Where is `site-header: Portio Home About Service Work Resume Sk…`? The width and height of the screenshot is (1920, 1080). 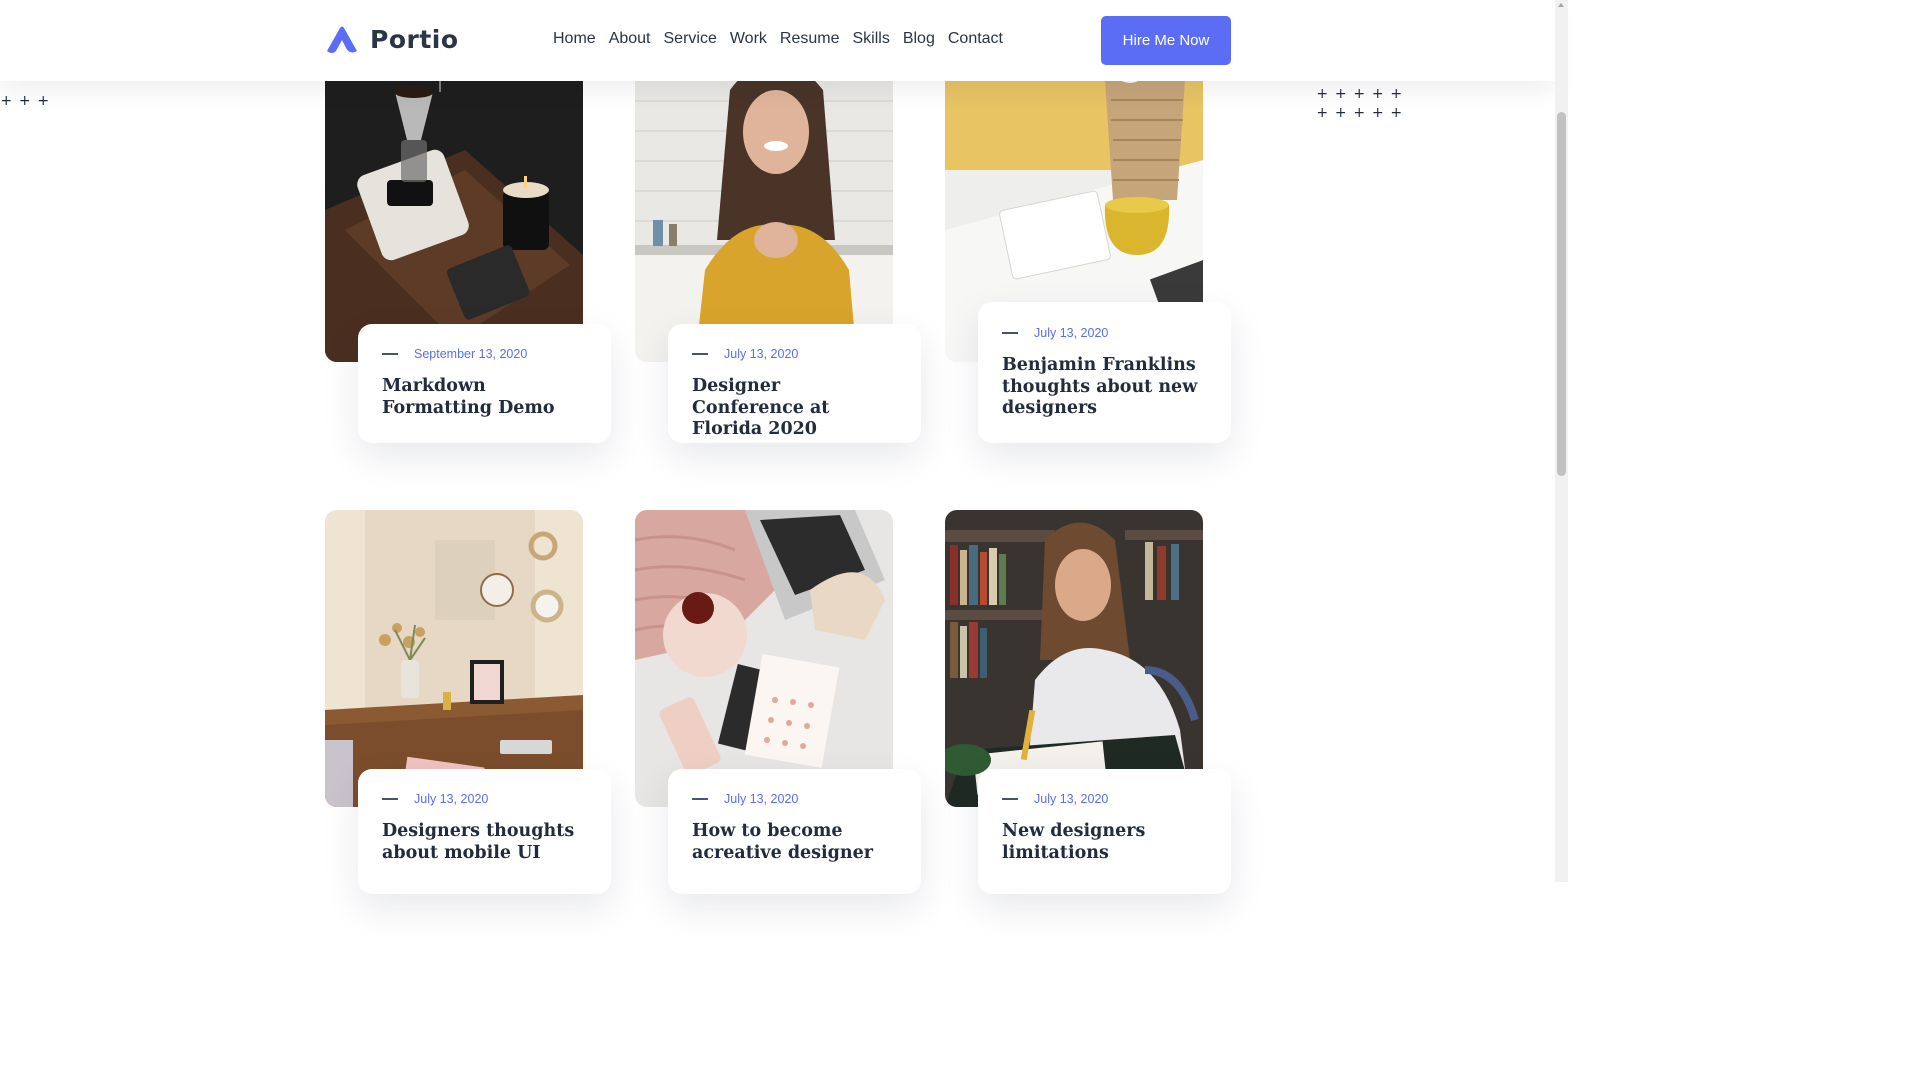 site-header: Portio Home About Service Work Resume Sk… is located at coordinates (777, 40).